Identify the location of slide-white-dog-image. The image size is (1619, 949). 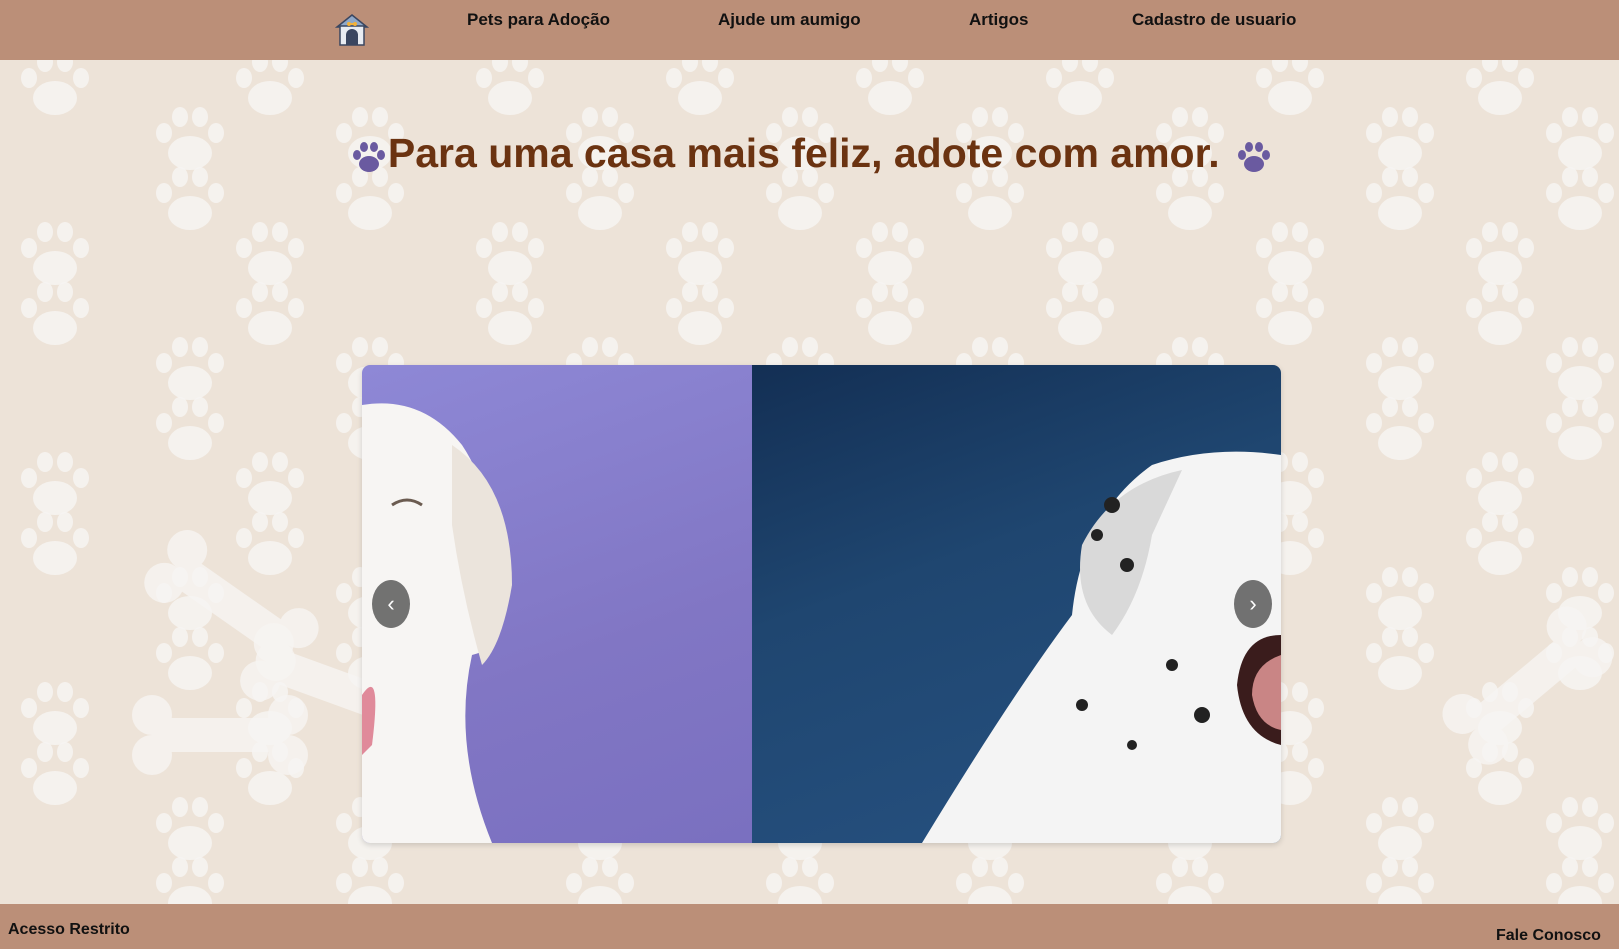
(557, 604).